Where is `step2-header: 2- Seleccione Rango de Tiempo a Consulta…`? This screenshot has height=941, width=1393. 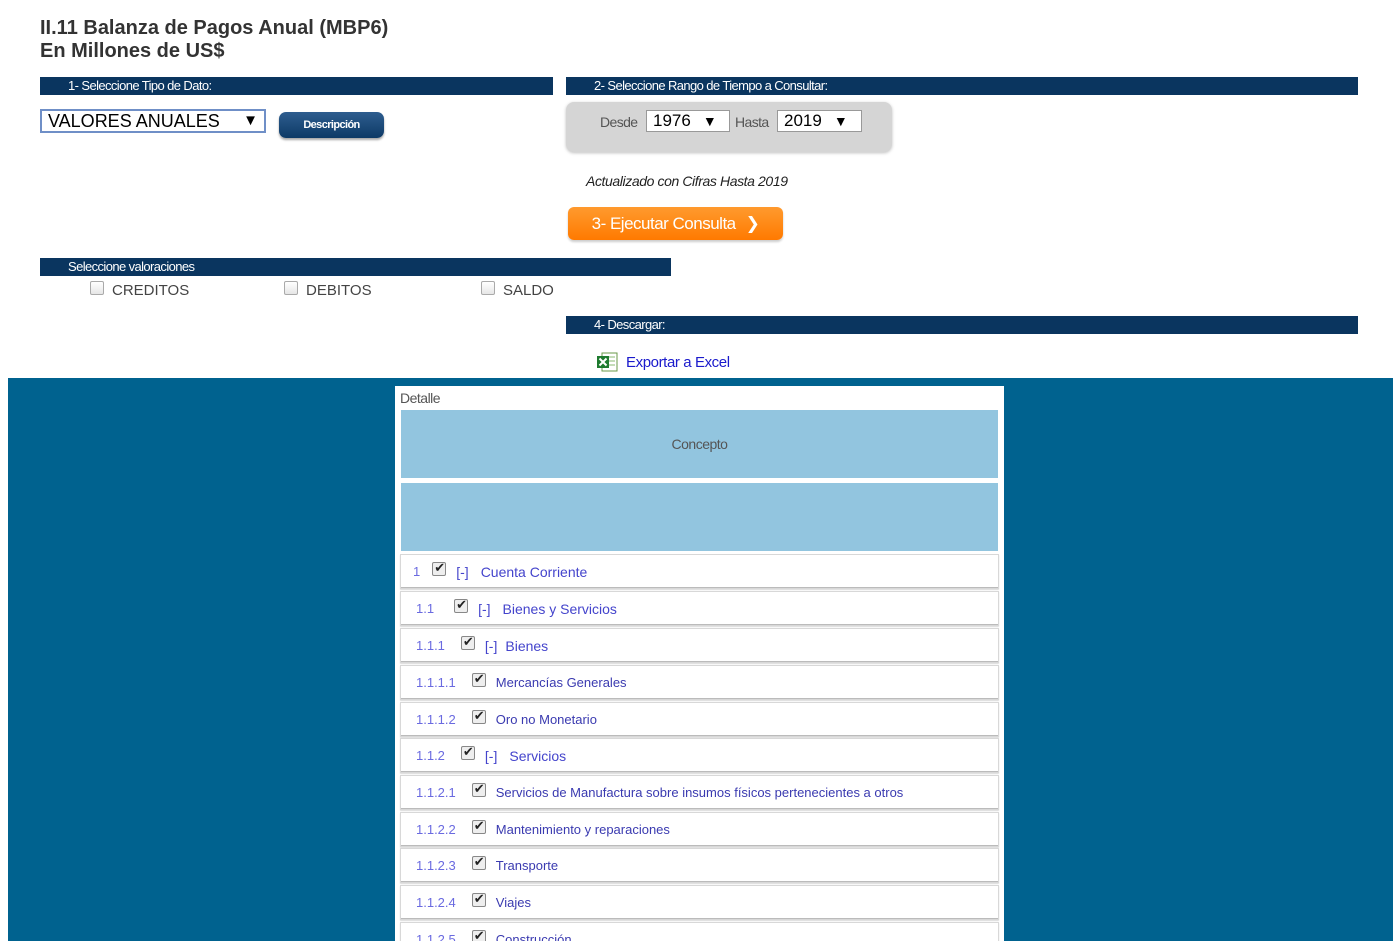
step2-header: 2- Seleccione Rango de Tiempo a Consulta… is located at coordinates (962, 86).